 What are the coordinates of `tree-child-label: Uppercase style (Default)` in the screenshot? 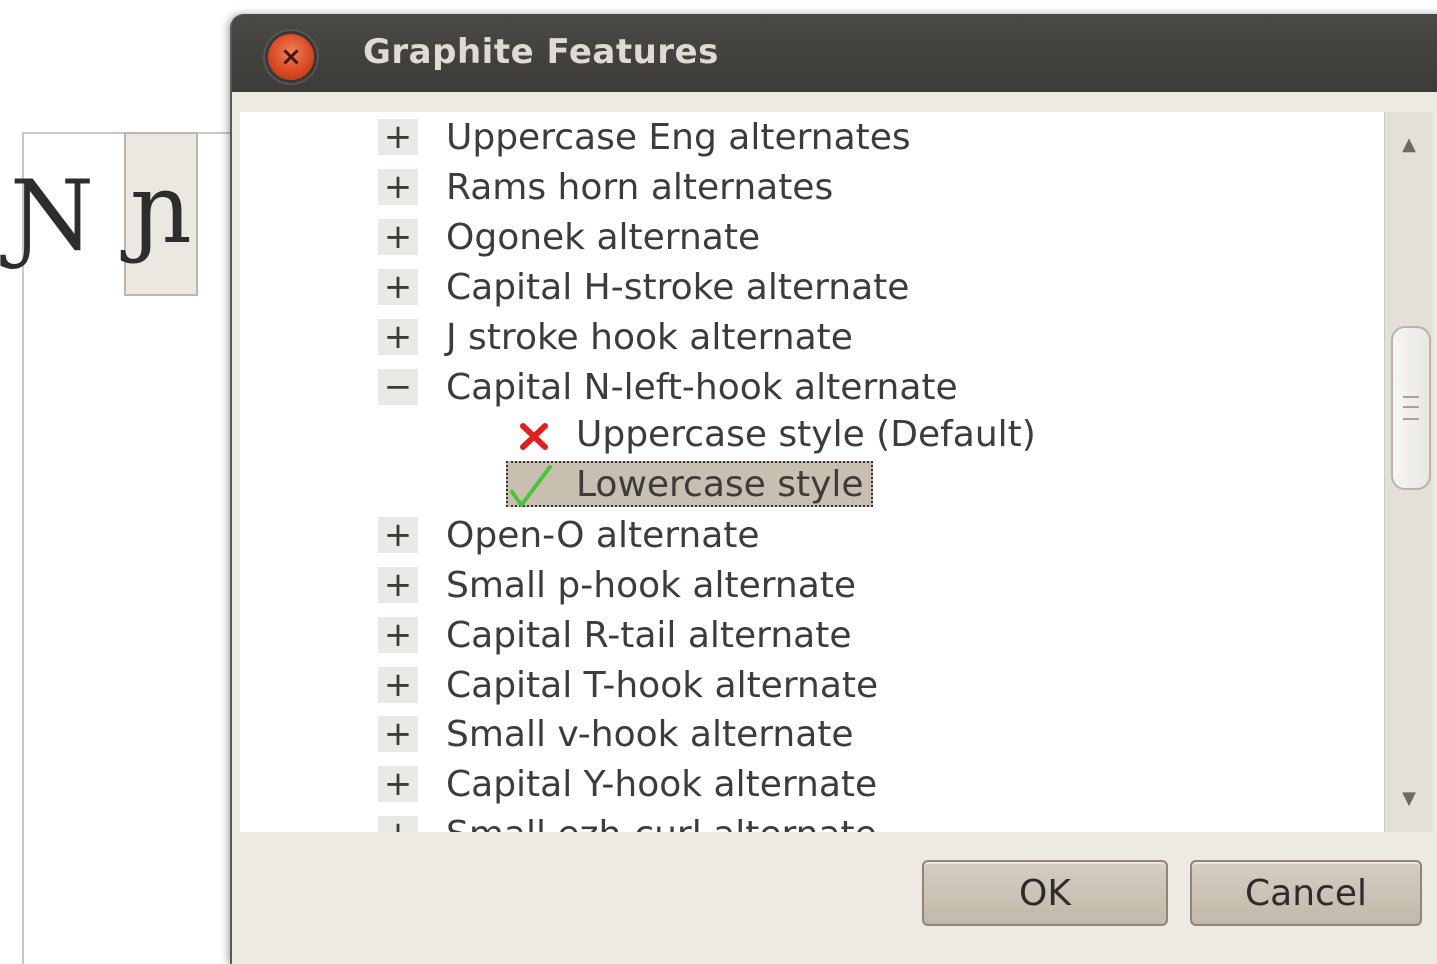 It's located at (806, 434).